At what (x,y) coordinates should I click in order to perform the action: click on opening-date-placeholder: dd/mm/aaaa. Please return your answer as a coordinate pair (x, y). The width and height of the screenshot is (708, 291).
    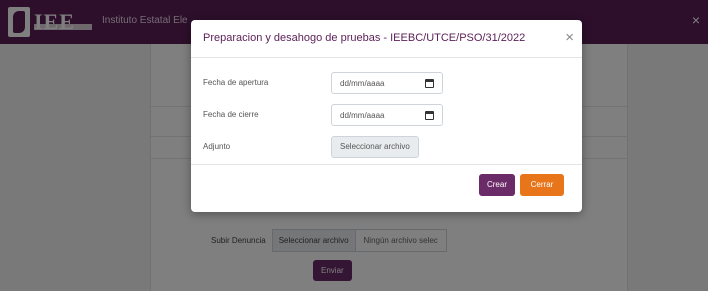
    Looking at the image, I should click on (362, 83).